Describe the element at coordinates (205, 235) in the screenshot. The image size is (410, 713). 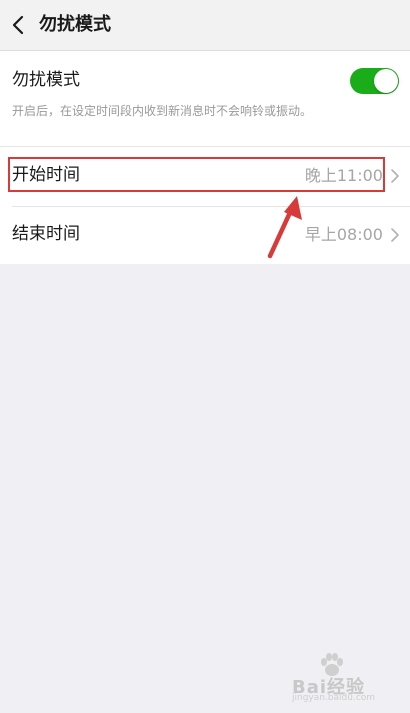
I see `end-time-row: 结束时间 早上08:00` at that location.